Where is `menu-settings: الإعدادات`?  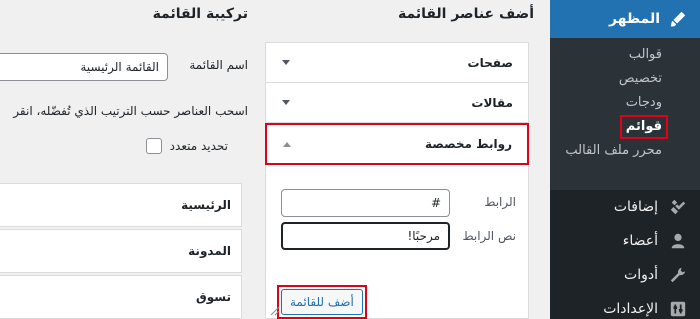
menu-settings: الإعدادات is located at coordinates (625, 305).